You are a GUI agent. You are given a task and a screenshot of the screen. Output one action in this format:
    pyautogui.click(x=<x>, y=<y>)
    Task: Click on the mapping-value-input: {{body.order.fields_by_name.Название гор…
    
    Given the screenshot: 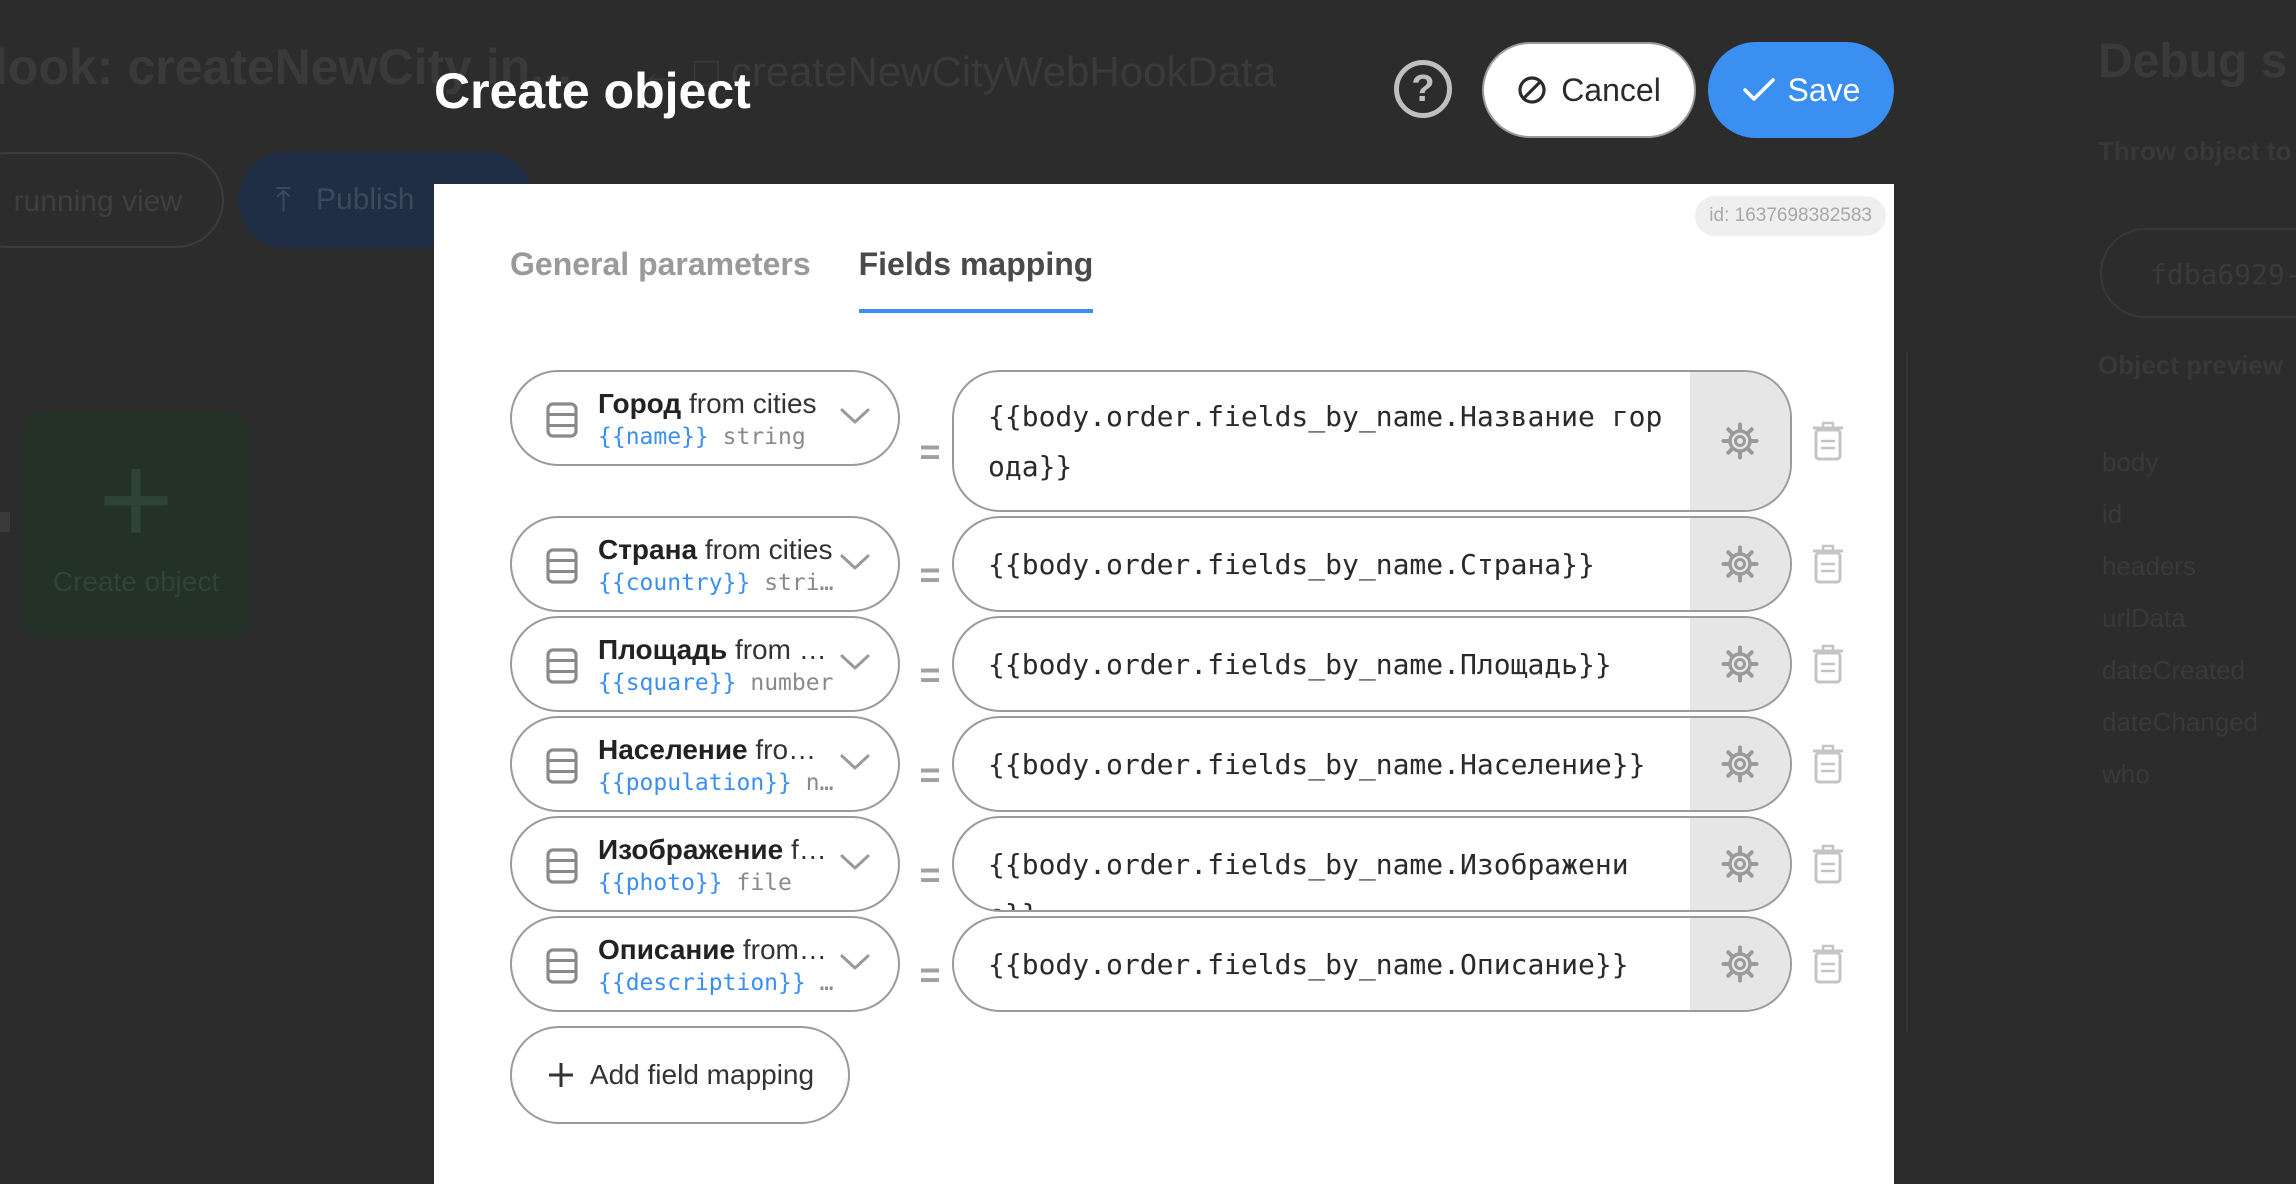 What is the action you would take?
    pyautogui.click(x=1372, y=441)
    